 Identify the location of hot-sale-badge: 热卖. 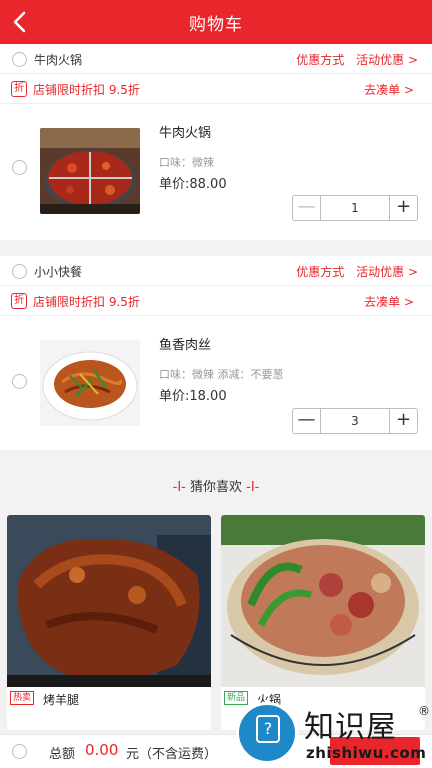
(22, 698).